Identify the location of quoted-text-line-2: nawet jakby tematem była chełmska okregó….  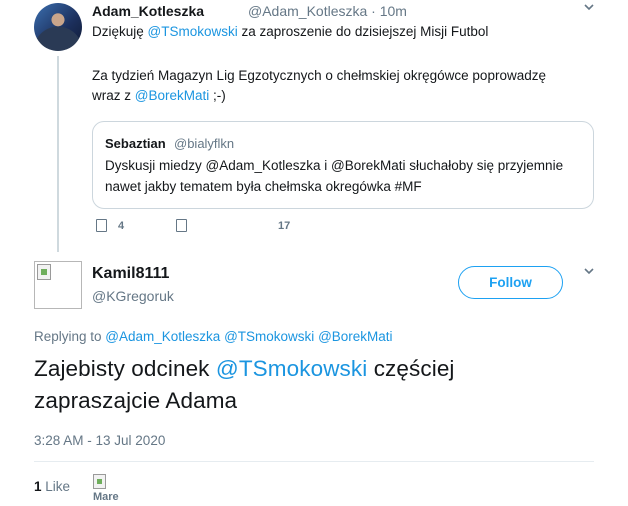
(263, 186).